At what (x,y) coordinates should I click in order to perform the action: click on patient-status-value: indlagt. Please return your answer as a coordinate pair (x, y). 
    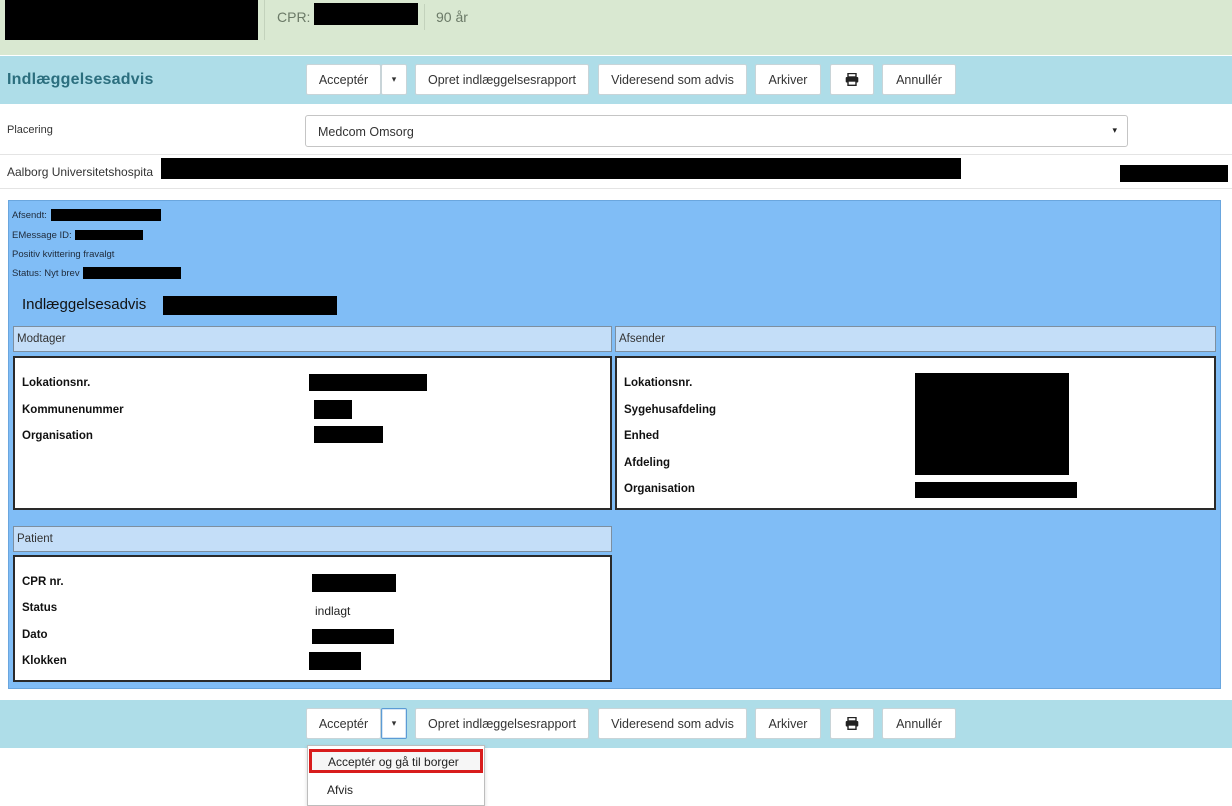
    Looking at the image, I should click on (333, 611).